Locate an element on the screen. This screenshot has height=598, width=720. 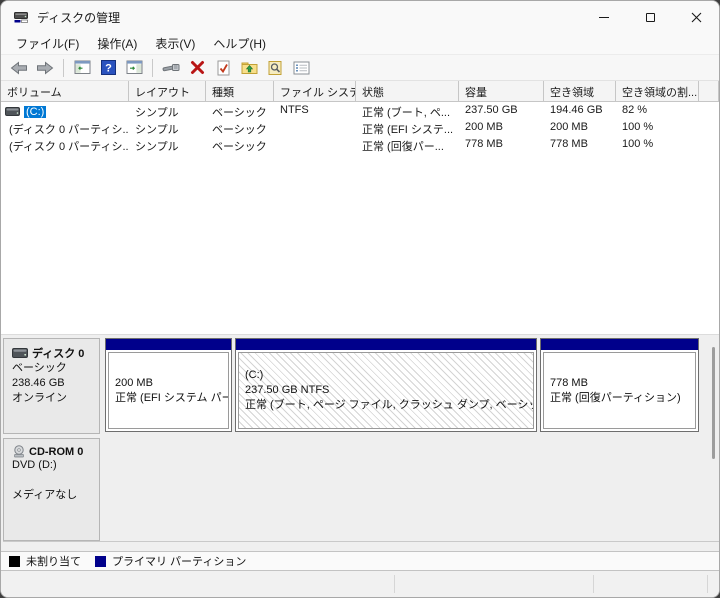
disk0-status: オンライン is located at coordinates (39, 398).